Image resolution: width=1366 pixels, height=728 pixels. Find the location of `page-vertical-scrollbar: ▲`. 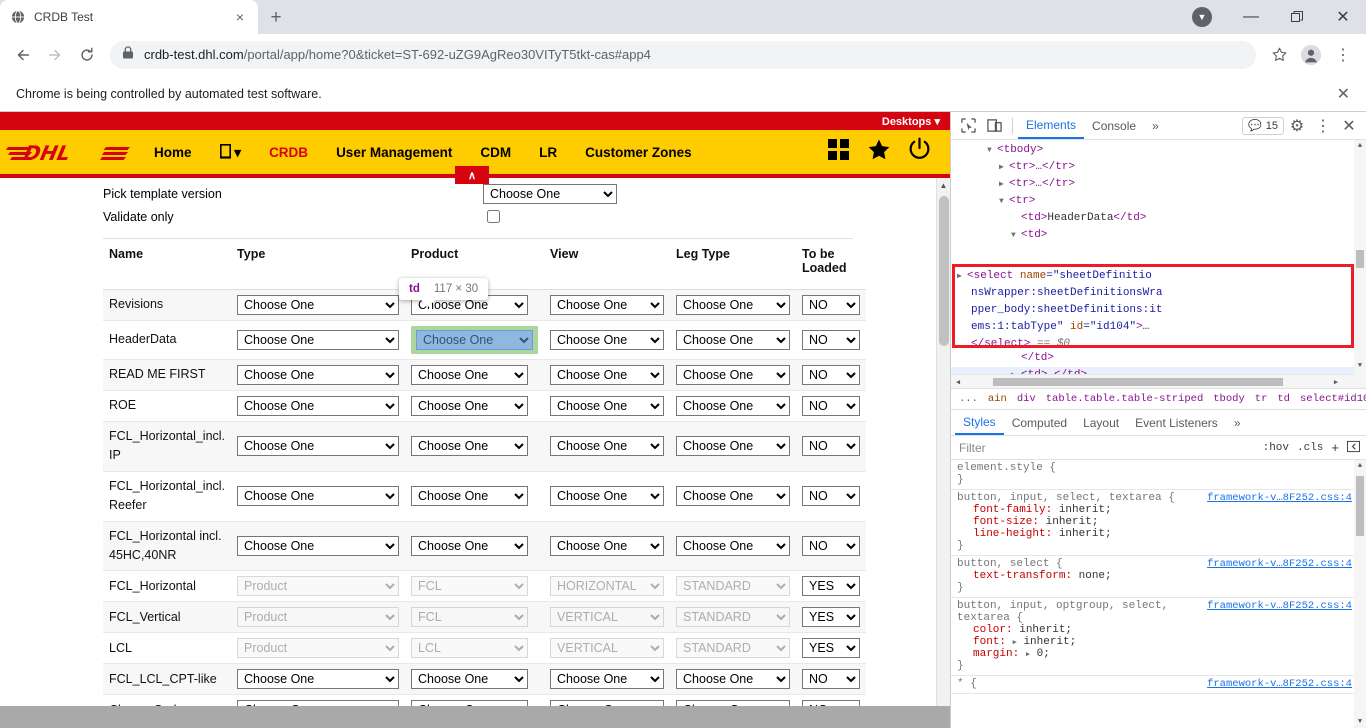

page-vertical-scrollbar: ▲ is located at coordinates (943, 450).